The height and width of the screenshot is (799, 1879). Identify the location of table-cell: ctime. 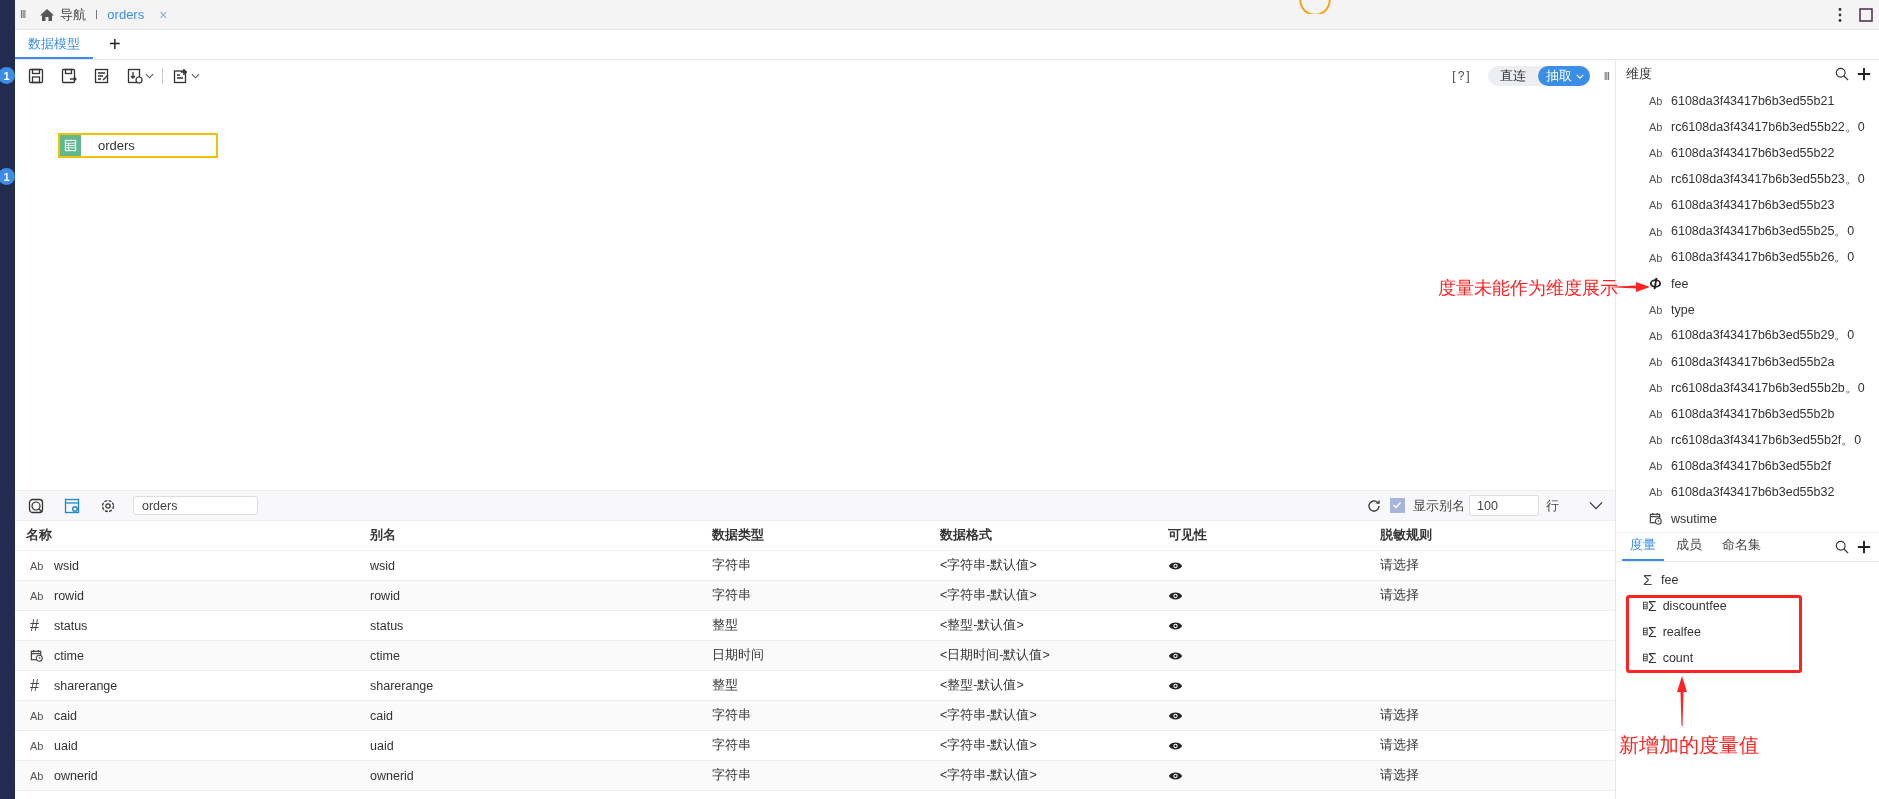
(69, 655).